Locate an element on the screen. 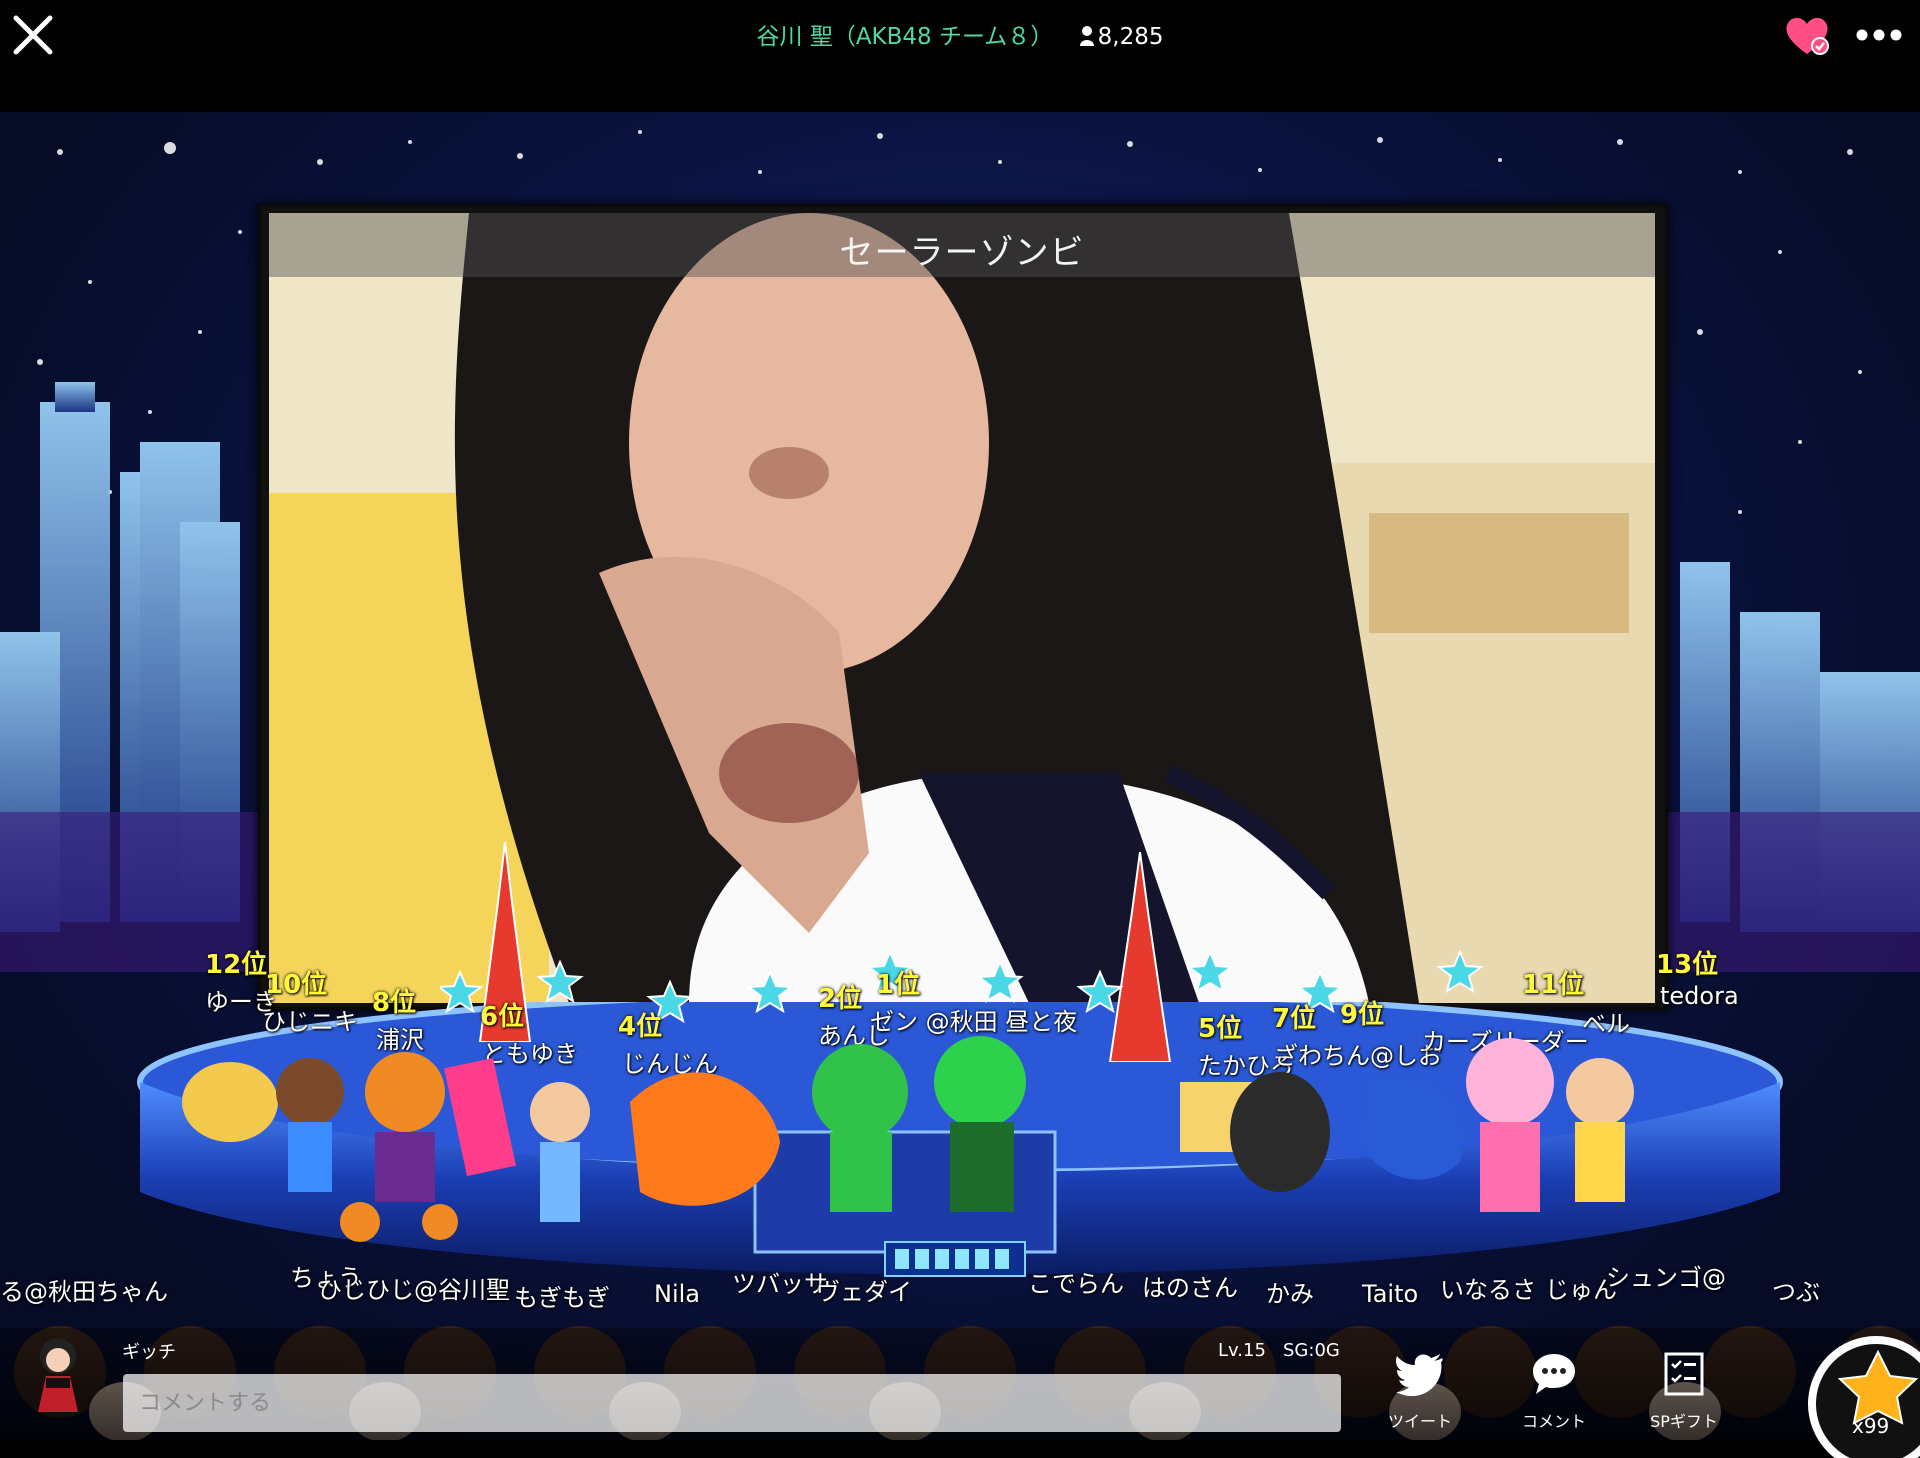  viewer-count: 8,285 is located at coordinates (1121, 37).